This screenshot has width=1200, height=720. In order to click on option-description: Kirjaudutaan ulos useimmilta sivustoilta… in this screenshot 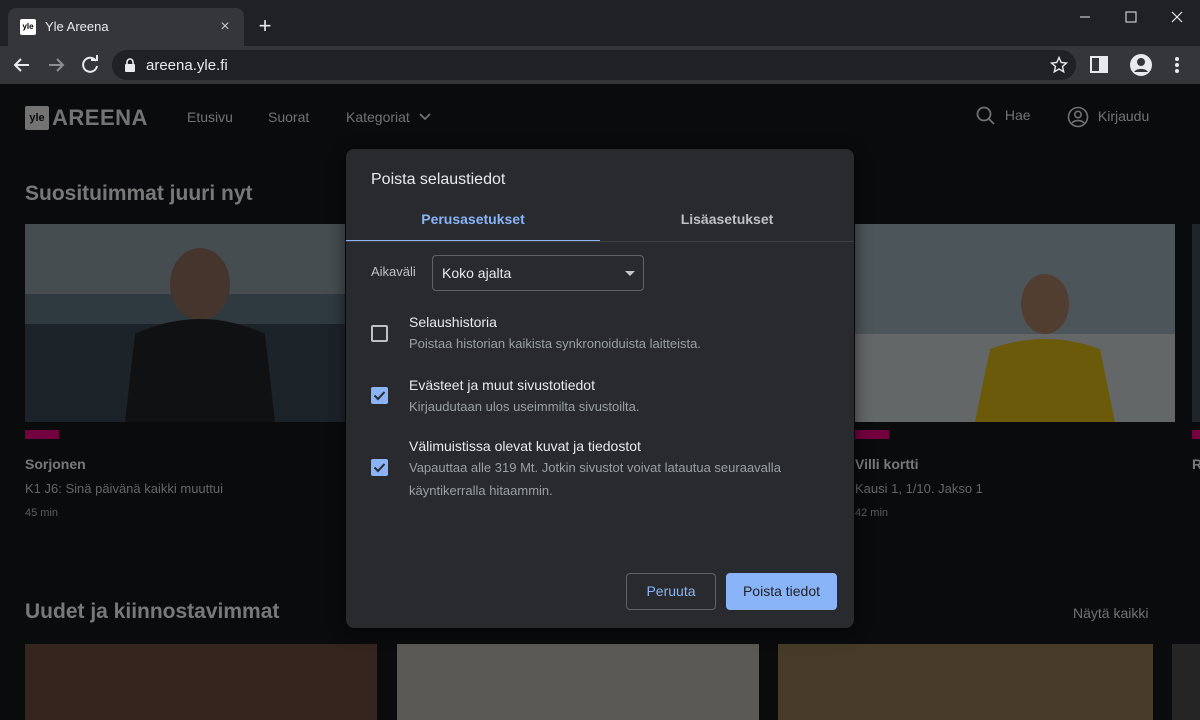, I will do `click(524, 406)`.